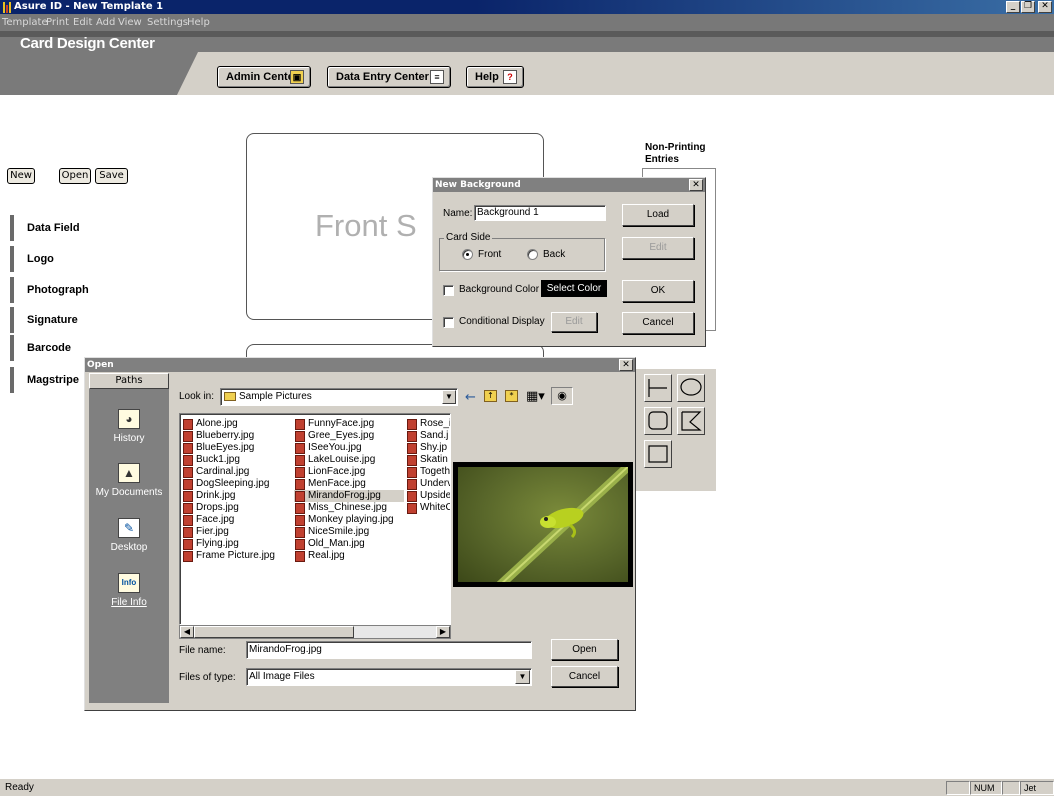  I want to click on files-of-type-select: All Image Files, so click(389, 677).